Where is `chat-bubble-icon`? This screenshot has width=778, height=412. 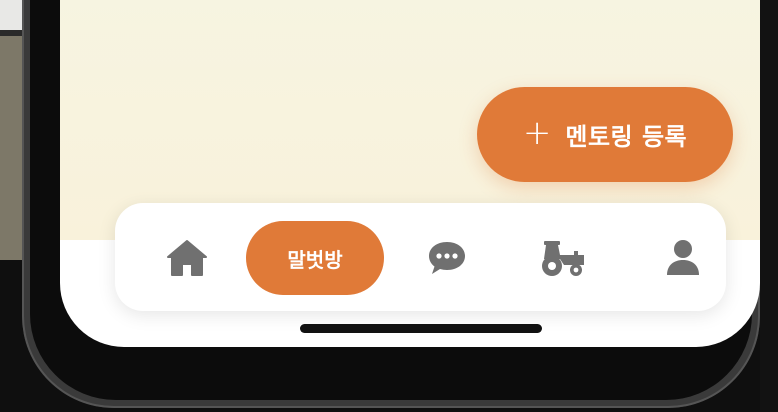
chat-bubble-icon is located at coordinates (447, 258).